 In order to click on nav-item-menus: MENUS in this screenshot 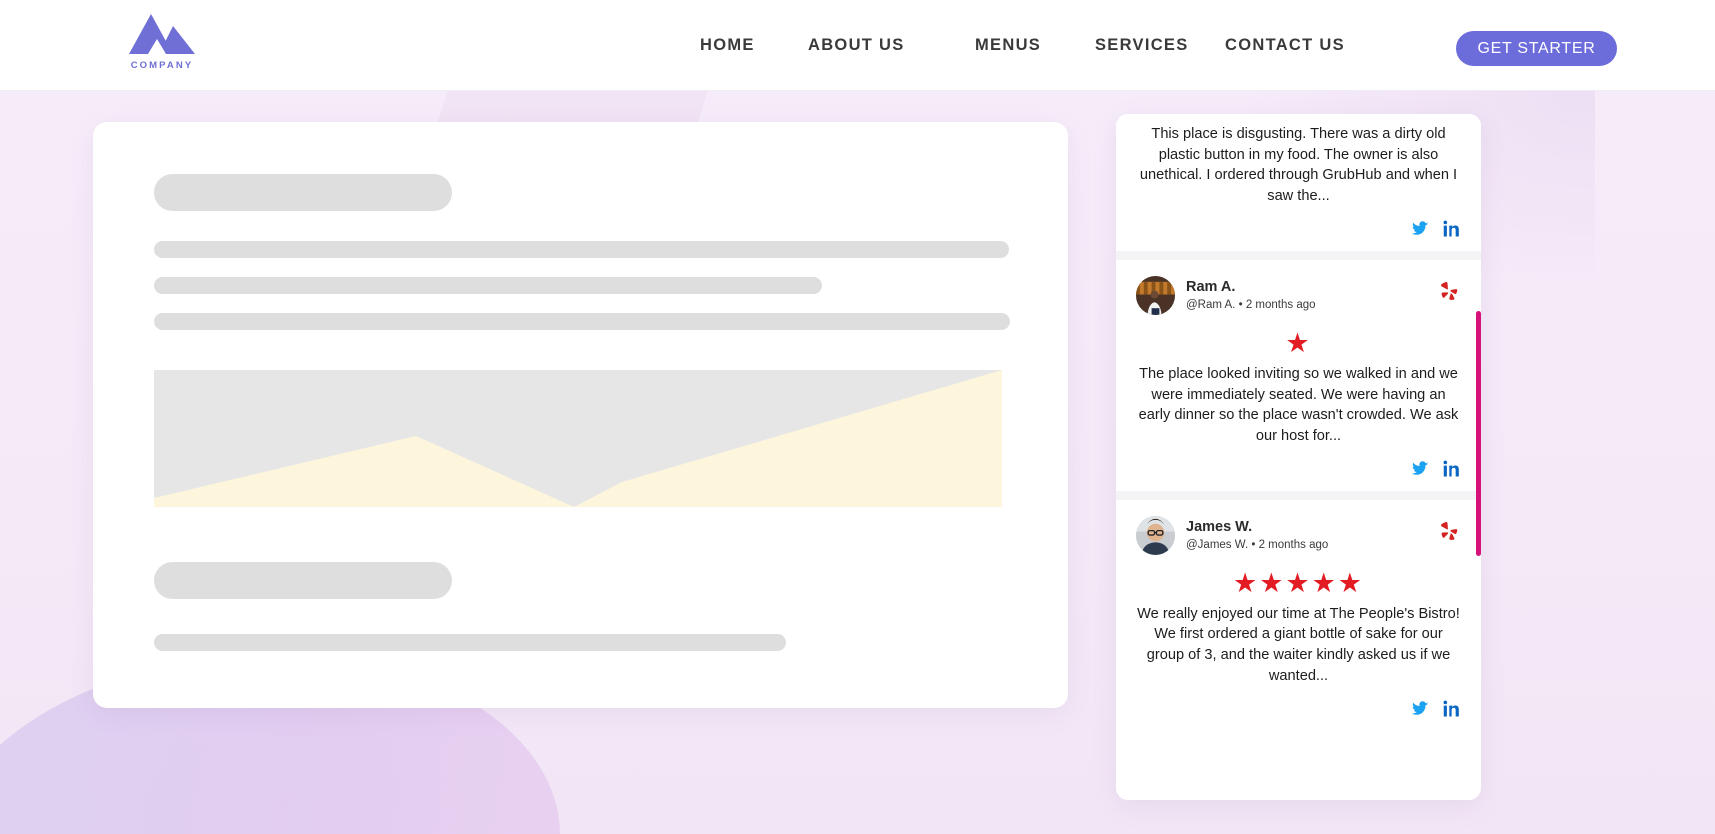, I will do `click(1008, 45)`.